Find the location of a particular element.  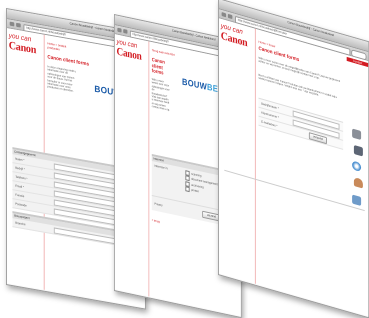

back-link: < terug is located at coordinates (156, 221).